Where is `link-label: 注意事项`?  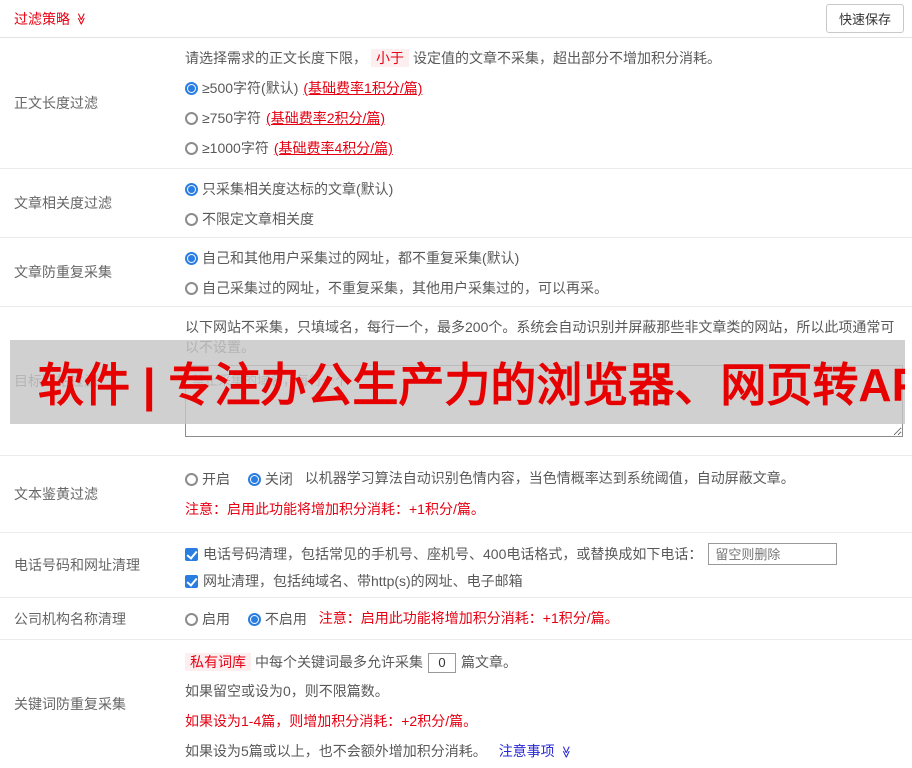 link-label: 注意事项 is located at coordinates (526, 750).